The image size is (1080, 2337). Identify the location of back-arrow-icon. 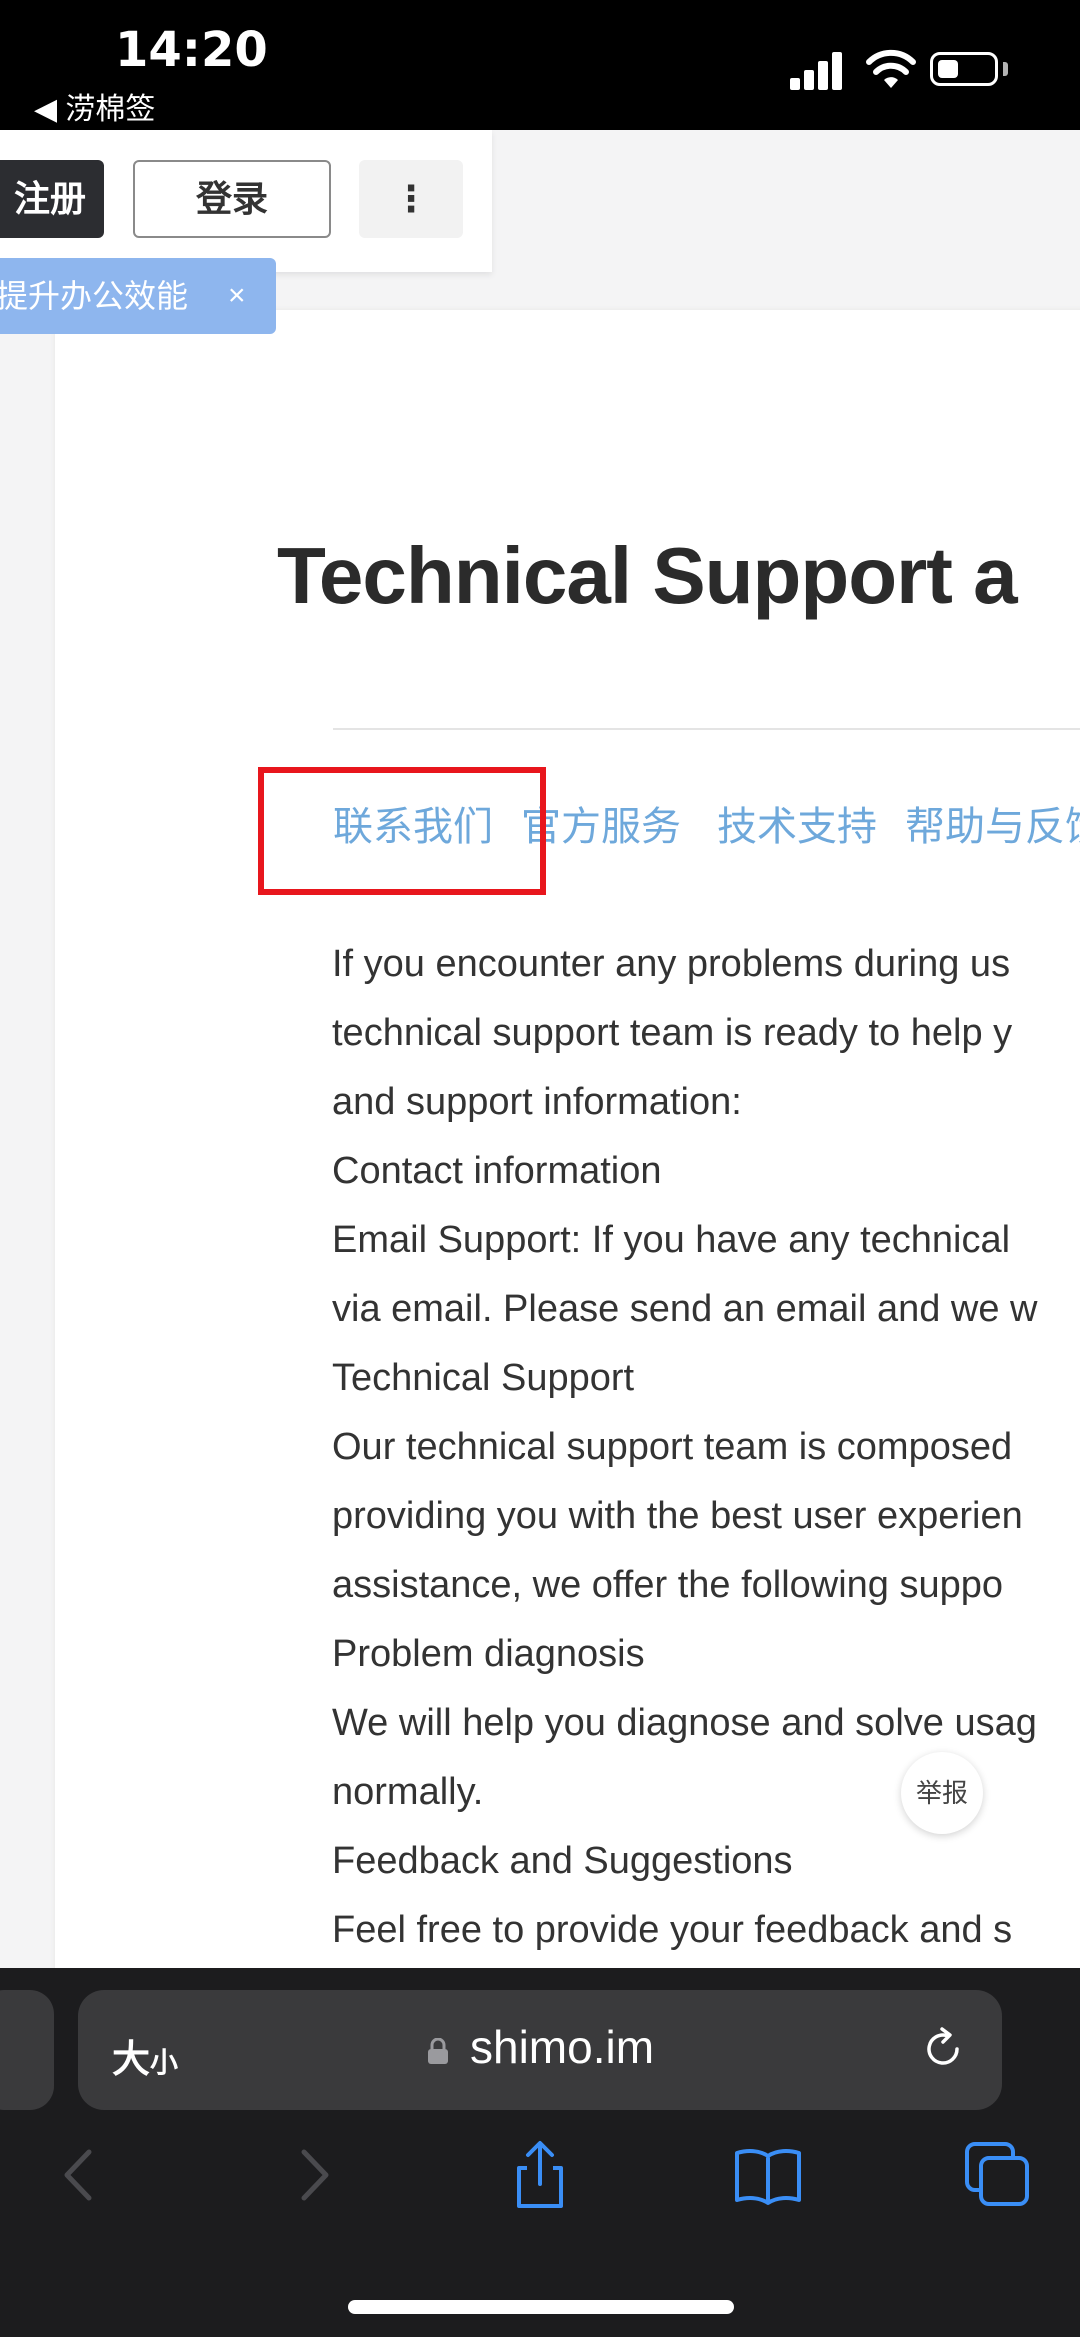
(80, 2175).